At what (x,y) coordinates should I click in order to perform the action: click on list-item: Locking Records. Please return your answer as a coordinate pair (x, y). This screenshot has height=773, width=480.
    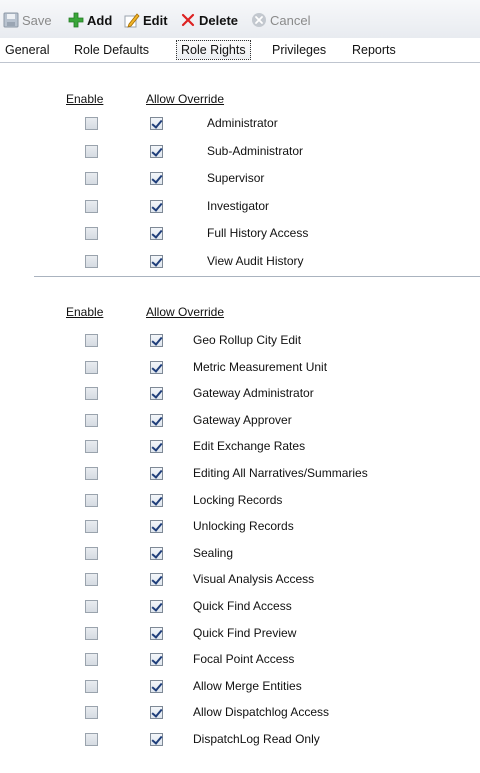
    Looking at the image, I should click on (240, 501).